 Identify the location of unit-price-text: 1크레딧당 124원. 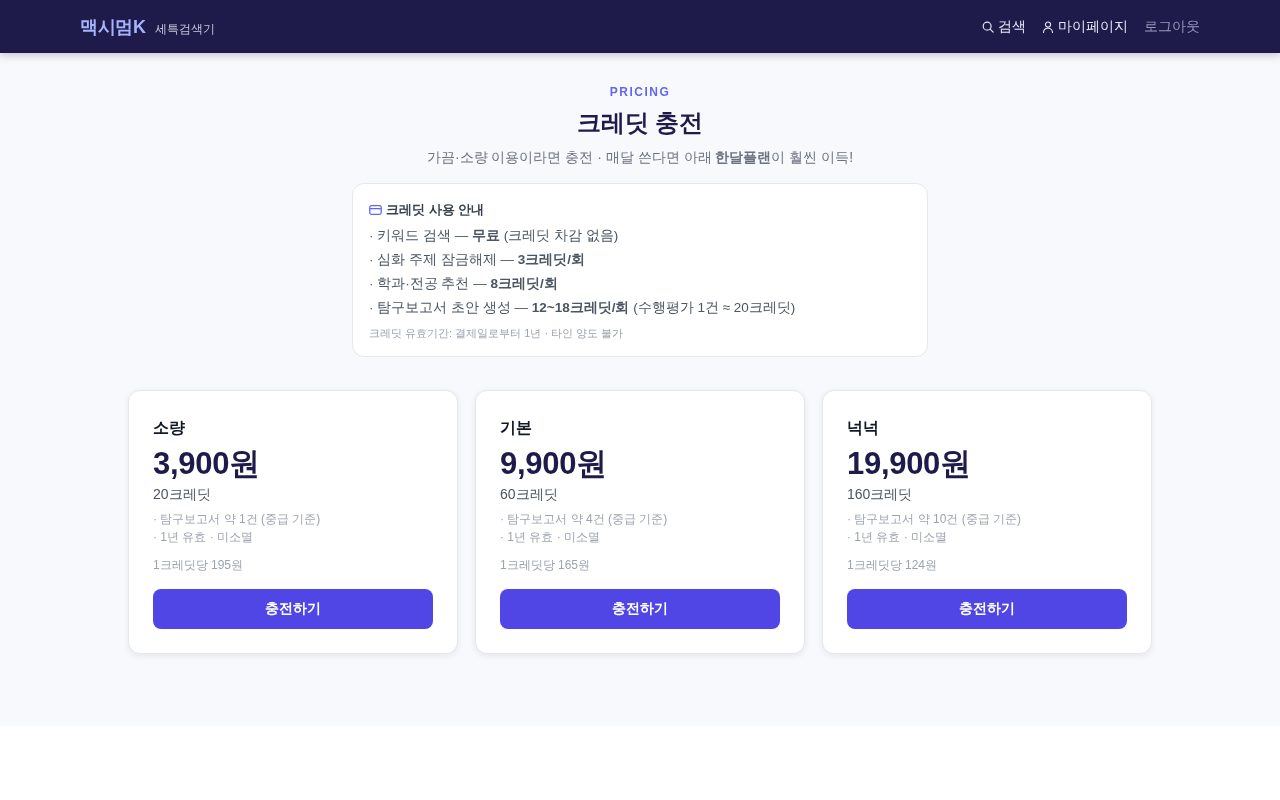
(892, 565).